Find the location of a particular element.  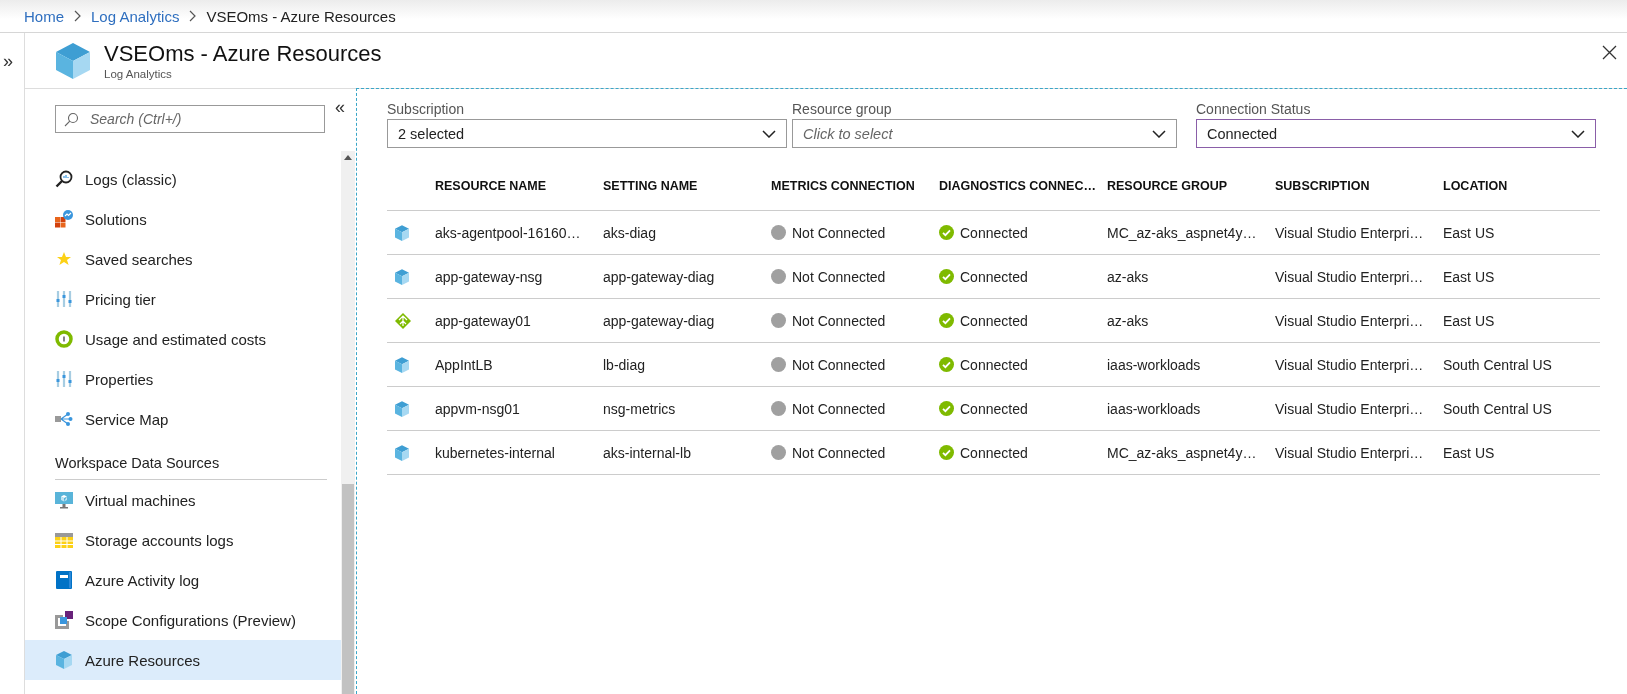

filter-label: Subscription is located at coordinates (426, 109).